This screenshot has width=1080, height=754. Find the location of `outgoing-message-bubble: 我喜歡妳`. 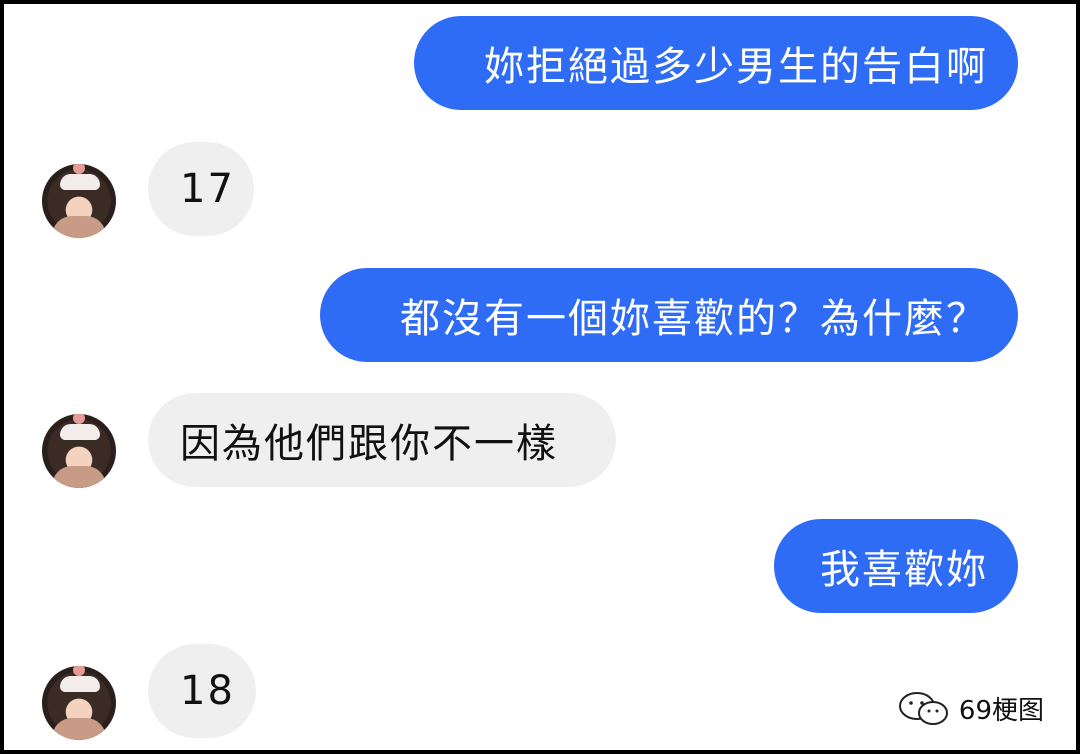

outgoing-message-bubble: 我喜歡妳 is located at coordinates (896, 566).